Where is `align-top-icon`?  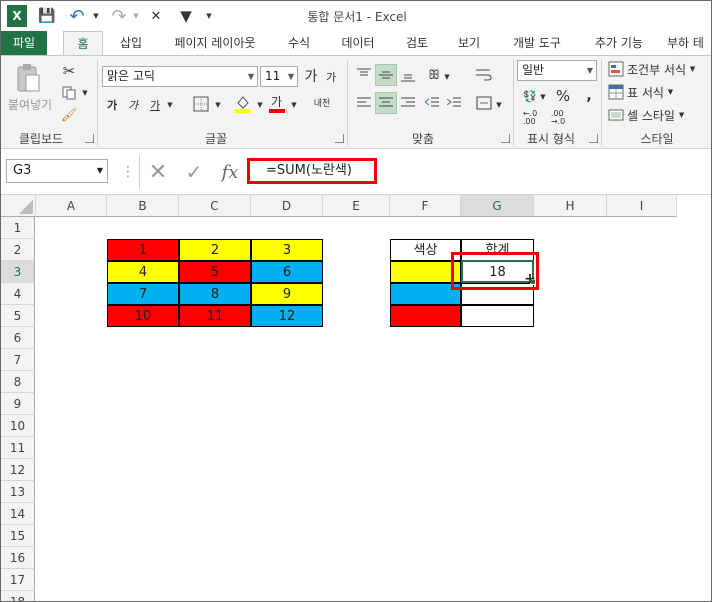 align-top-icon is located at coordinates (364, 75).